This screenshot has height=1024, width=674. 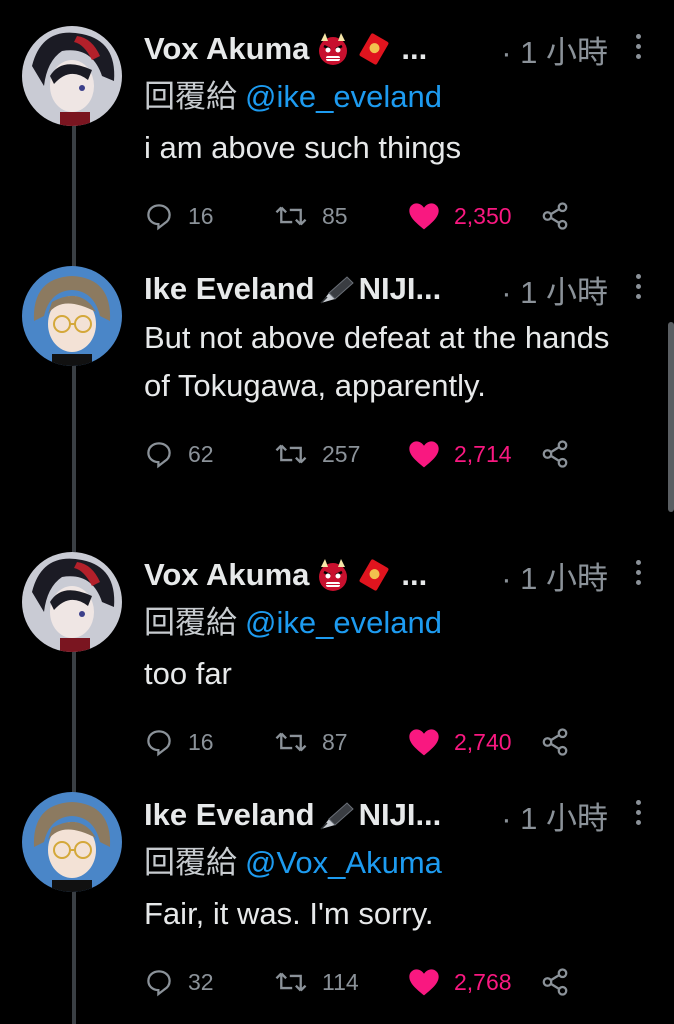 What do you see at coordinates (399, 454) in the screenshot?
I see `tweet-actions: 62 257 2,714` at bounding box center [399, 454].